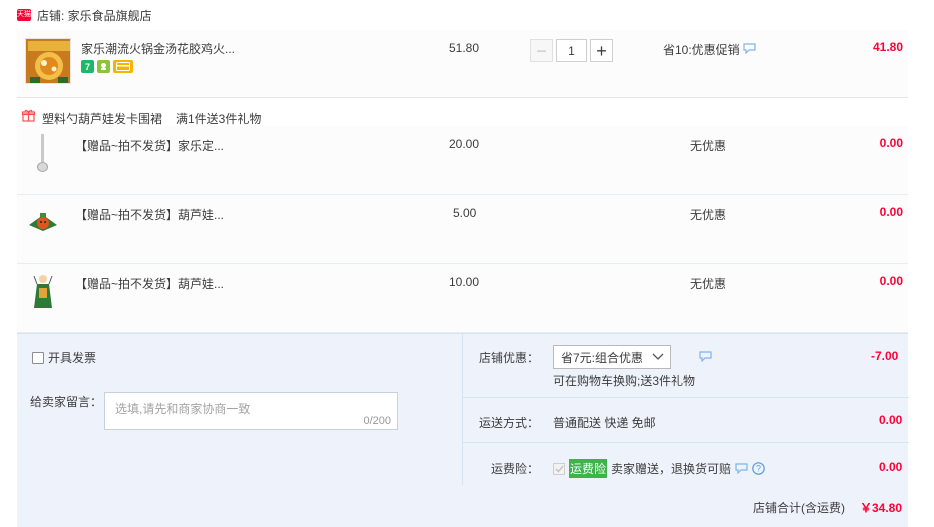 The image size is (934, 527). Describe the element at coordinates (462, 160) in the screenshot. I see `gift-item-row: 【赠品~拍不发货】家乐定... 20.00 无优惠 0.00` at that location.